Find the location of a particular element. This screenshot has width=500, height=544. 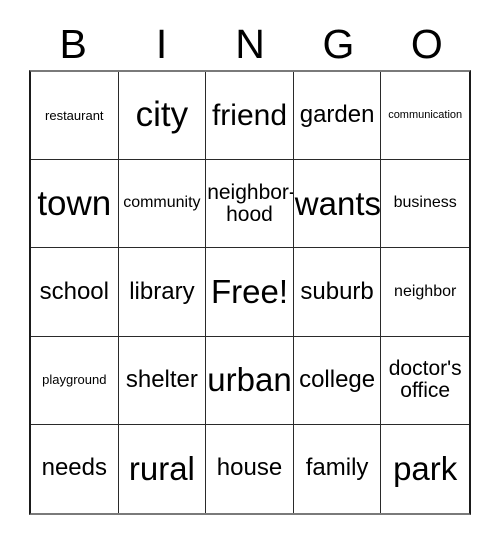

bingo-cell: needs is located at coordinates (75, 468).